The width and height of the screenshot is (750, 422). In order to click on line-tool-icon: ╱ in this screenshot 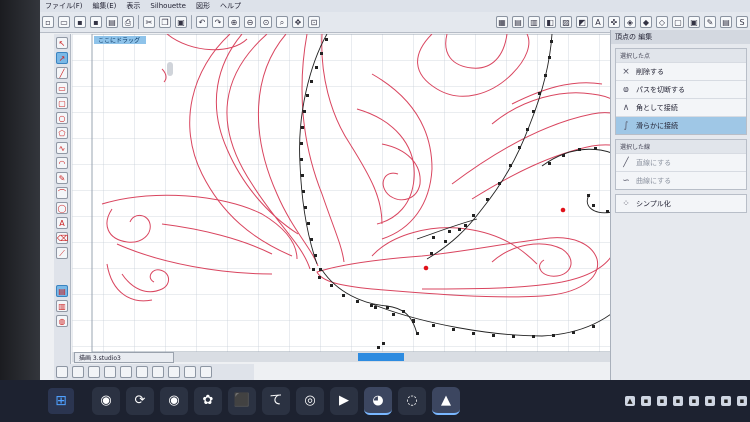, I will do `click(62, 73)`.